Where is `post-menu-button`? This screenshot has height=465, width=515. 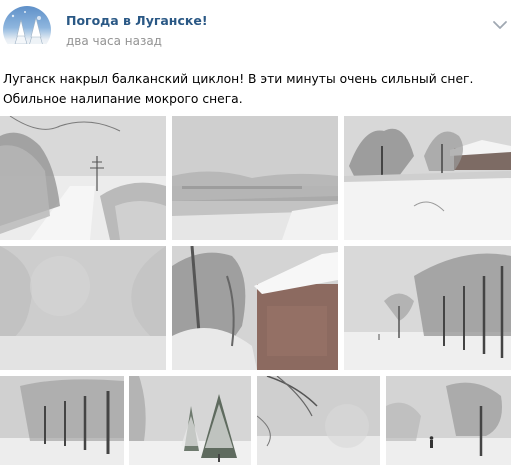 post-menu-button is located at coordinates (500, 22).